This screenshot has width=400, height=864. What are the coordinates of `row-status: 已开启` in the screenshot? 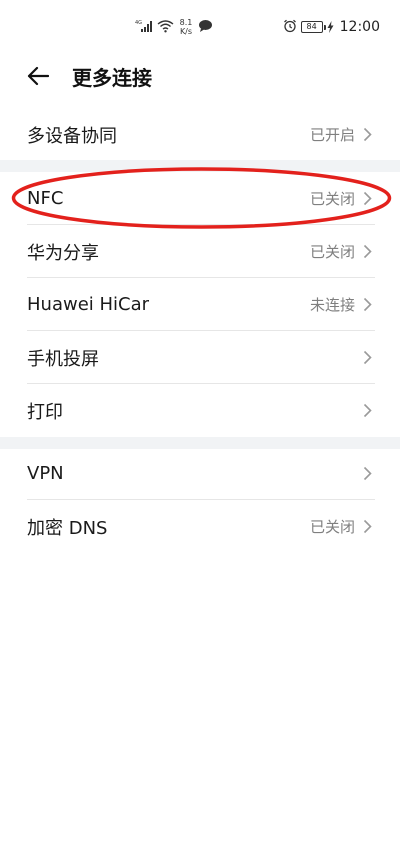 It's located at (332, 135).